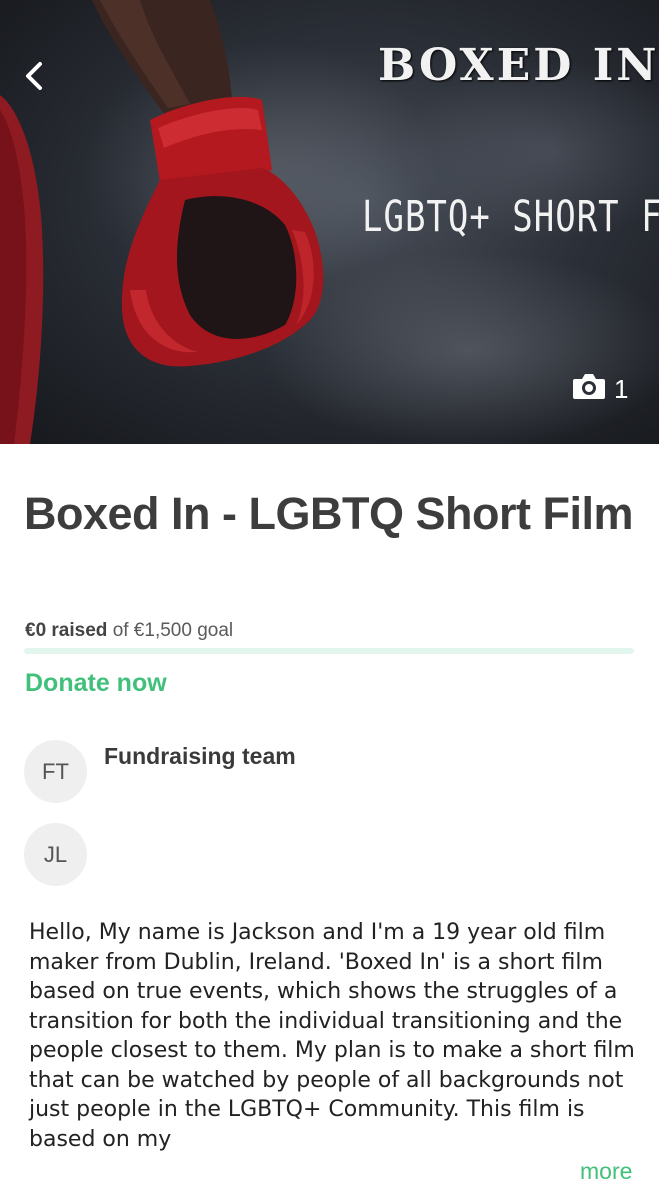 The image size is (659, 1200). I want to click on chevron-left-icon, so click(34, 78).